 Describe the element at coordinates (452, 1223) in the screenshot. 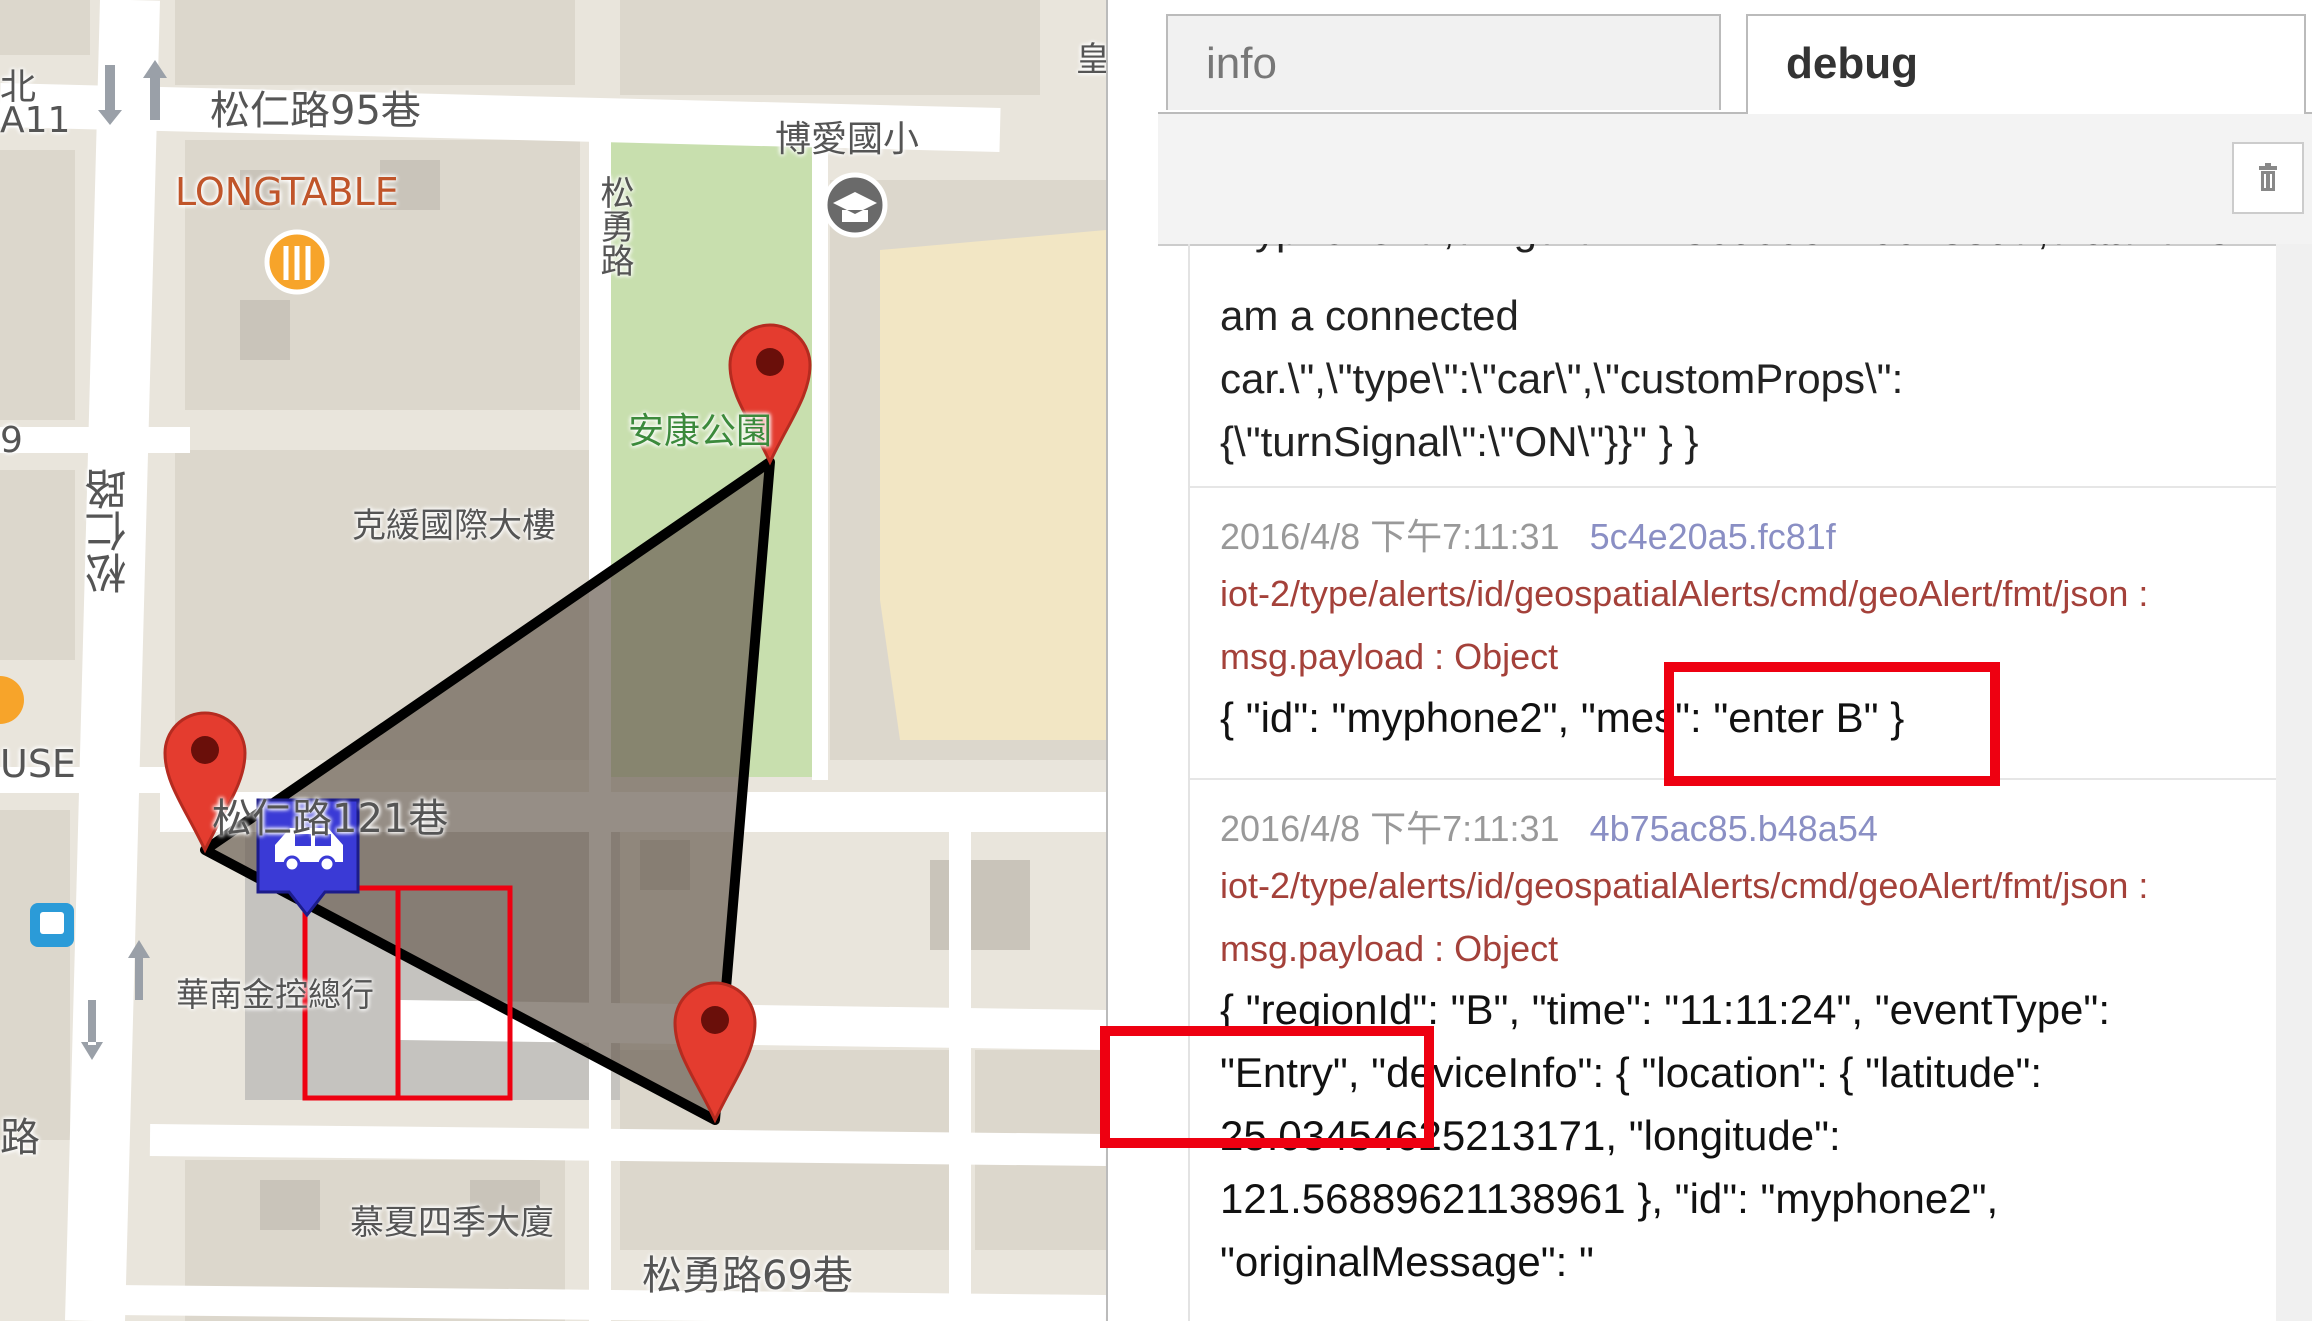

I see `building-label: 慕夏四季大廈` at that location.